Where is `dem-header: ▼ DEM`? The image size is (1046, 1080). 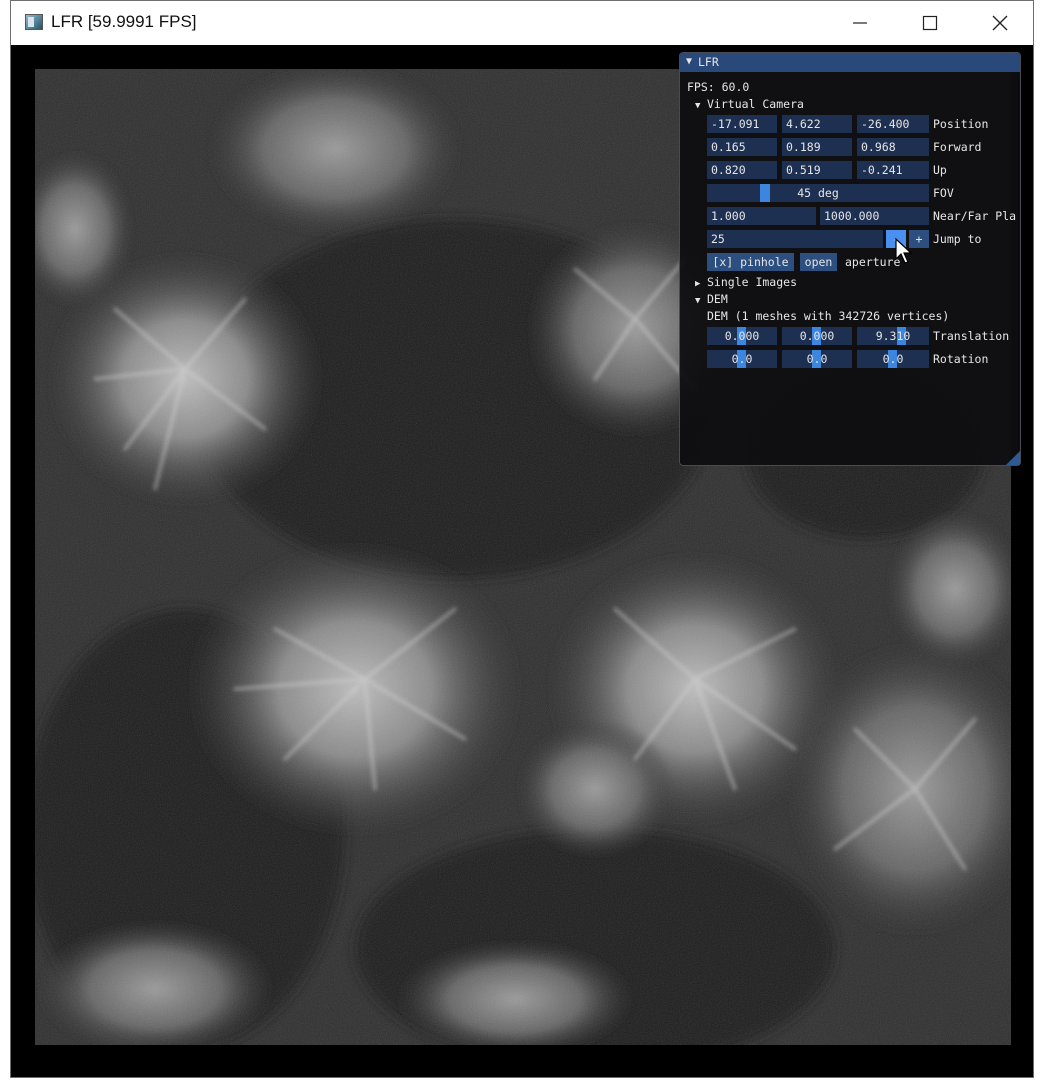 dem-header: ▼ DEM is located at coordinates (711, 299).